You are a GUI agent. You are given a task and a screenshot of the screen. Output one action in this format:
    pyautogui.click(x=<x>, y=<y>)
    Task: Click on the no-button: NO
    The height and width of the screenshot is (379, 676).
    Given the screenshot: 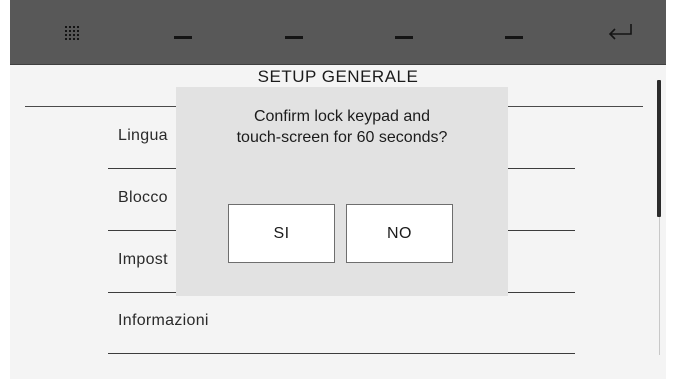 What is the action you would take?
    pyautogui.click(x=399, y=233)
    